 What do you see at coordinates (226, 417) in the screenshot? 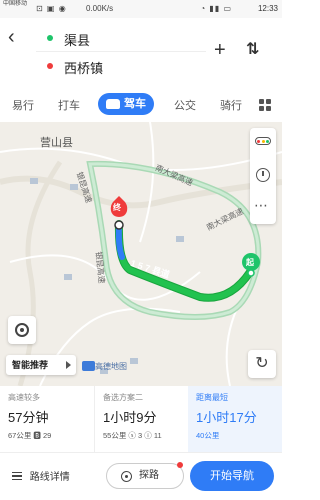
I see `route-time: 1小时17分` at bounding box center [226, 417].